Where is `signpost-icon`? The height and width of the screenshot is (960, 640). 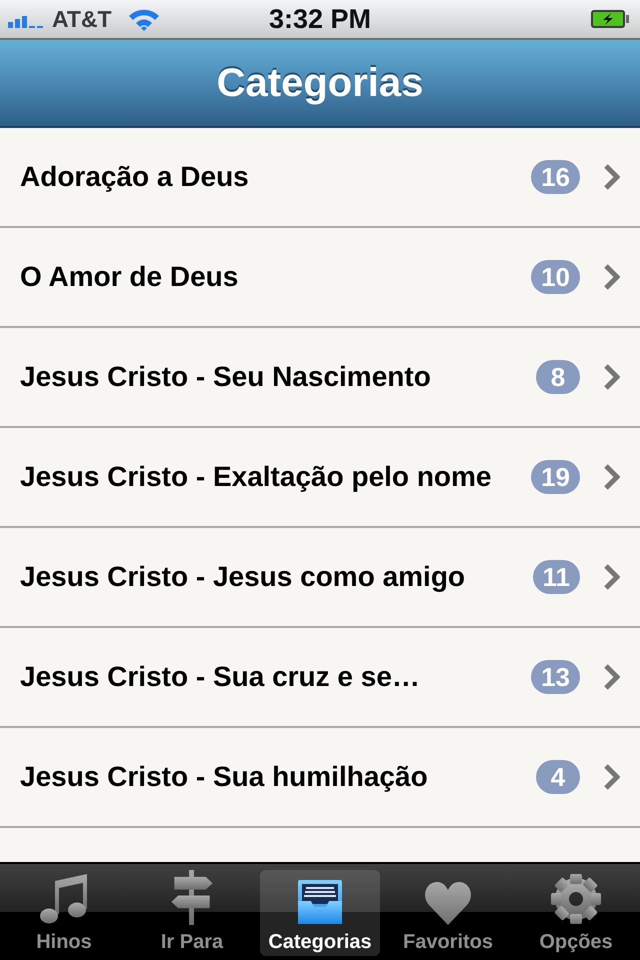 signpost-icon is located at coordinates (192, 897).